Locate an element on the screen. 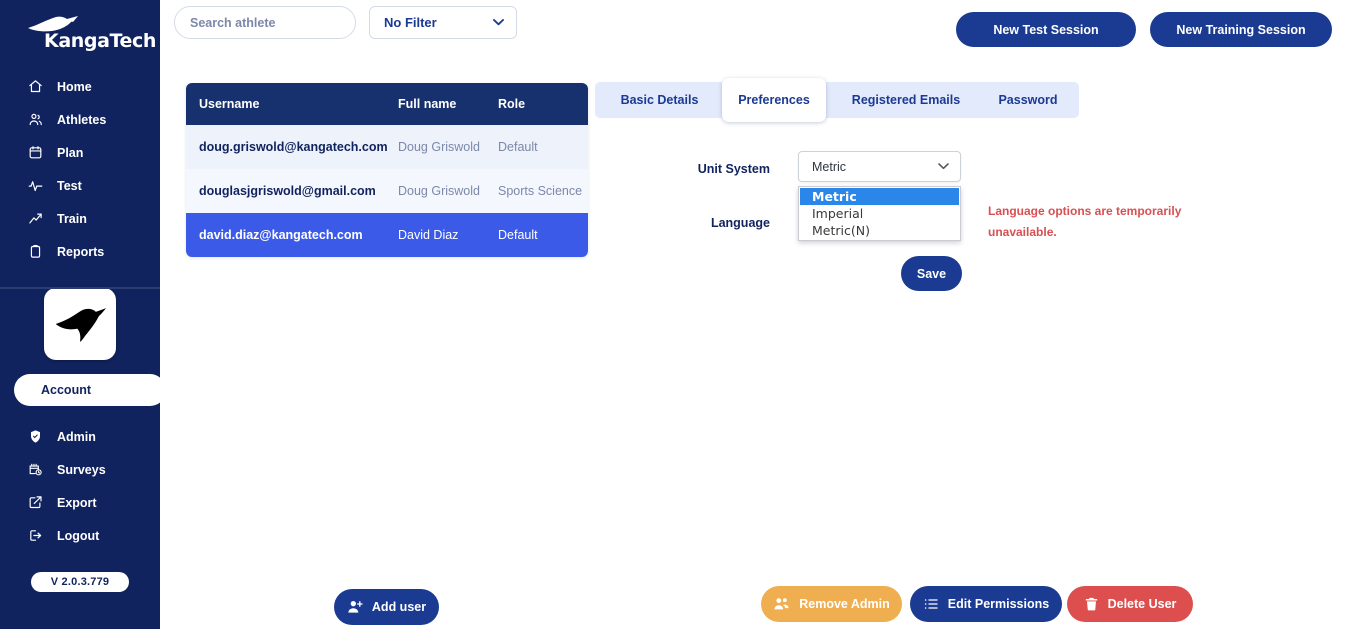 The height and width of the screenshot is (629, 1368). sidebar-item-label: Admin is located at coordinates (76, 436).